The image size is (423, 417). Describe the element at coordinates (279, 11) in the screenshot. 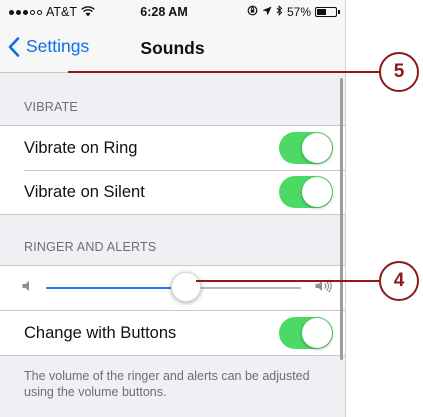

I see `bluetooth-icon` at that location.